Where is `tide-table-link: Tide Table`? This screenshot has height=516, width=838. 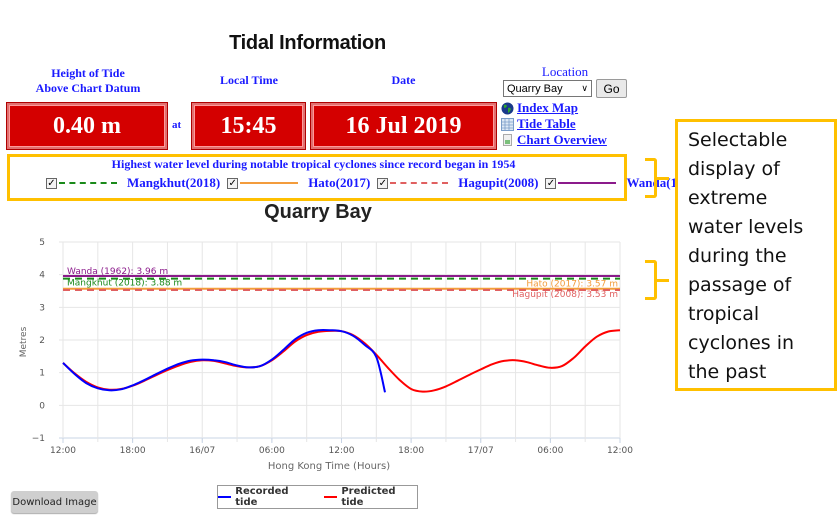 tide-table-link: Tide Table is located at coordinates (554, 124).